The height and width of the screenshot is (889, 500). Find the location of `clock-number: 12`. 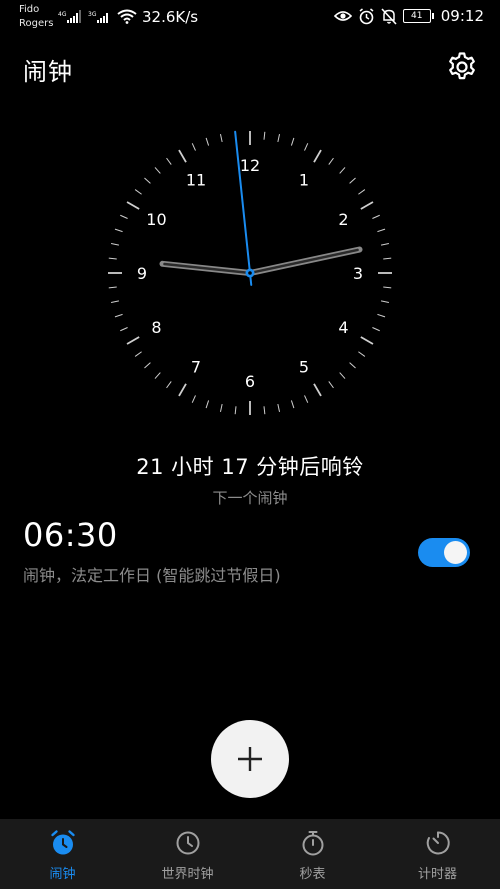

clock-number: 12 is located at coordinates (250, 165).